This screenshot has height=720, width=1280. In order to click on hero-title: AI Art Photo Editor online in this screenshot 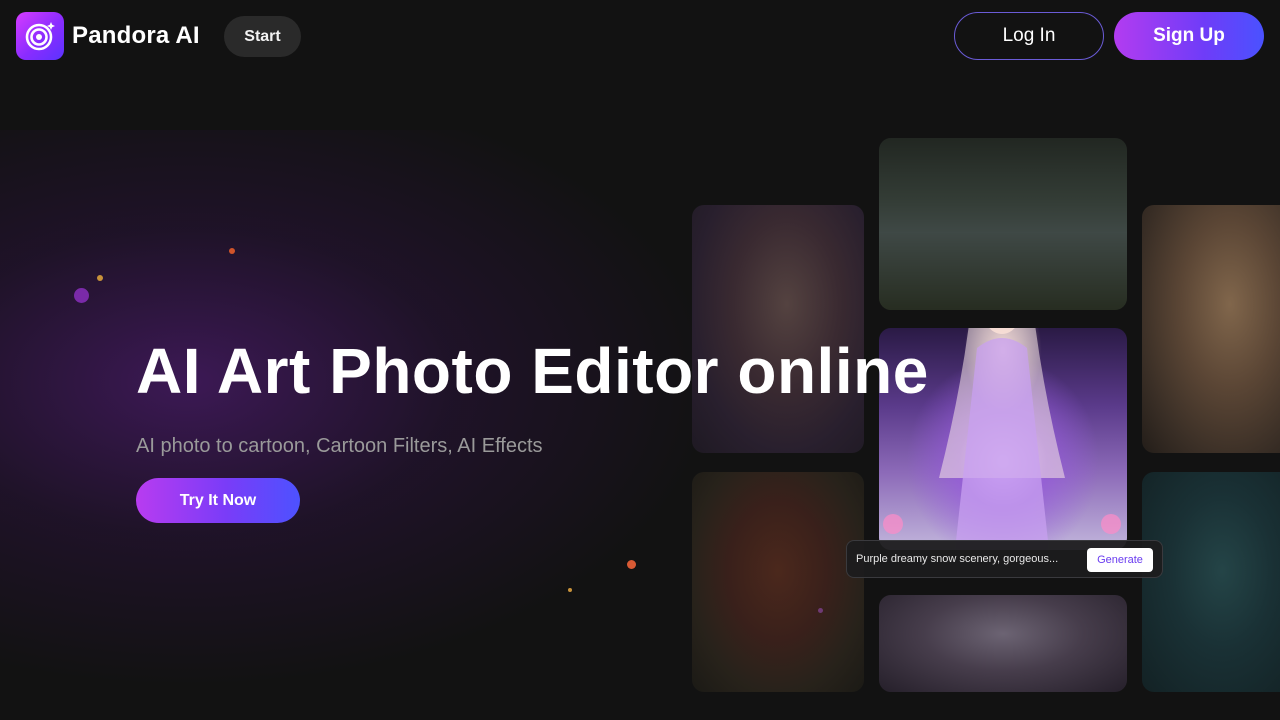, I will do `click(532, 371)`.